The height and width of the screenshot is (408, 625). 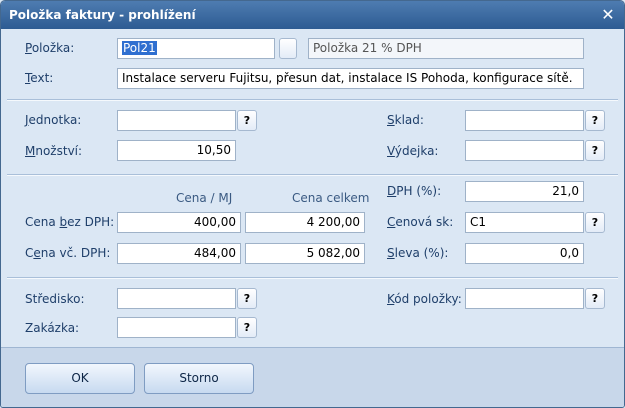 What do you see at coordinates (55, 299) in the screenshot?
I see `stredisko-label: Středisko:` at bounding box center [55, 299].